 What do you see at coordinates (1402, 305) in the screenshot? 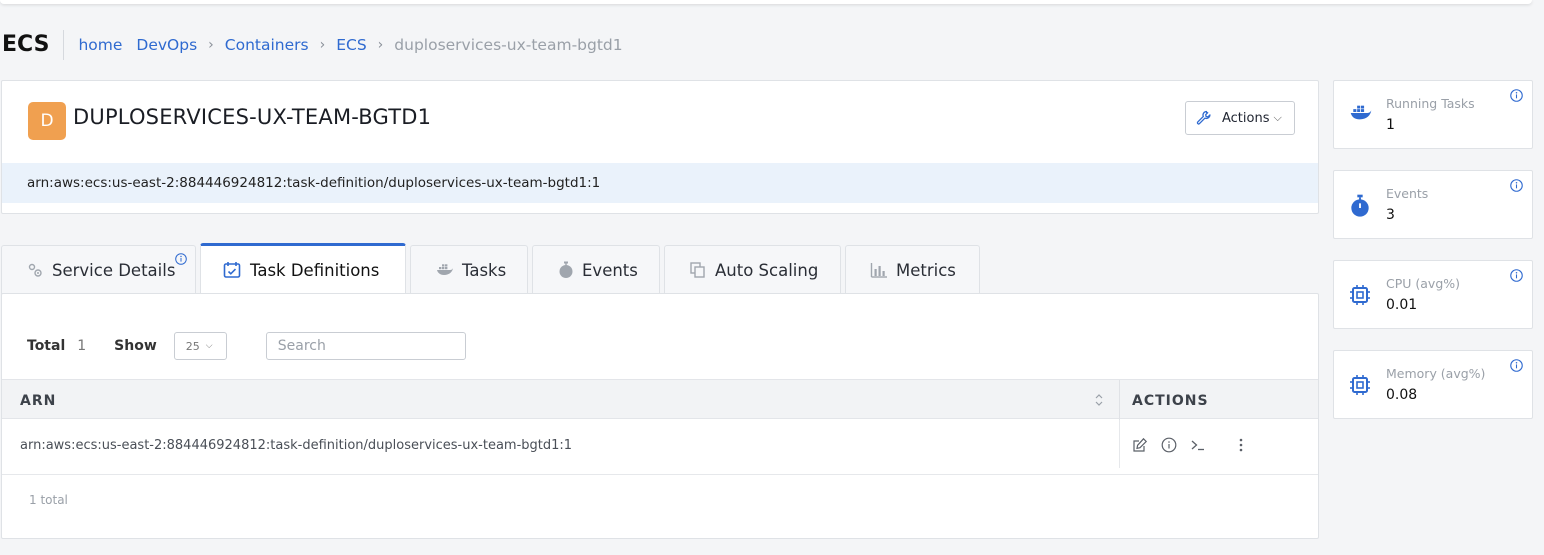
I see `stat-value: 0.01` at bounding box center [1402, 305].